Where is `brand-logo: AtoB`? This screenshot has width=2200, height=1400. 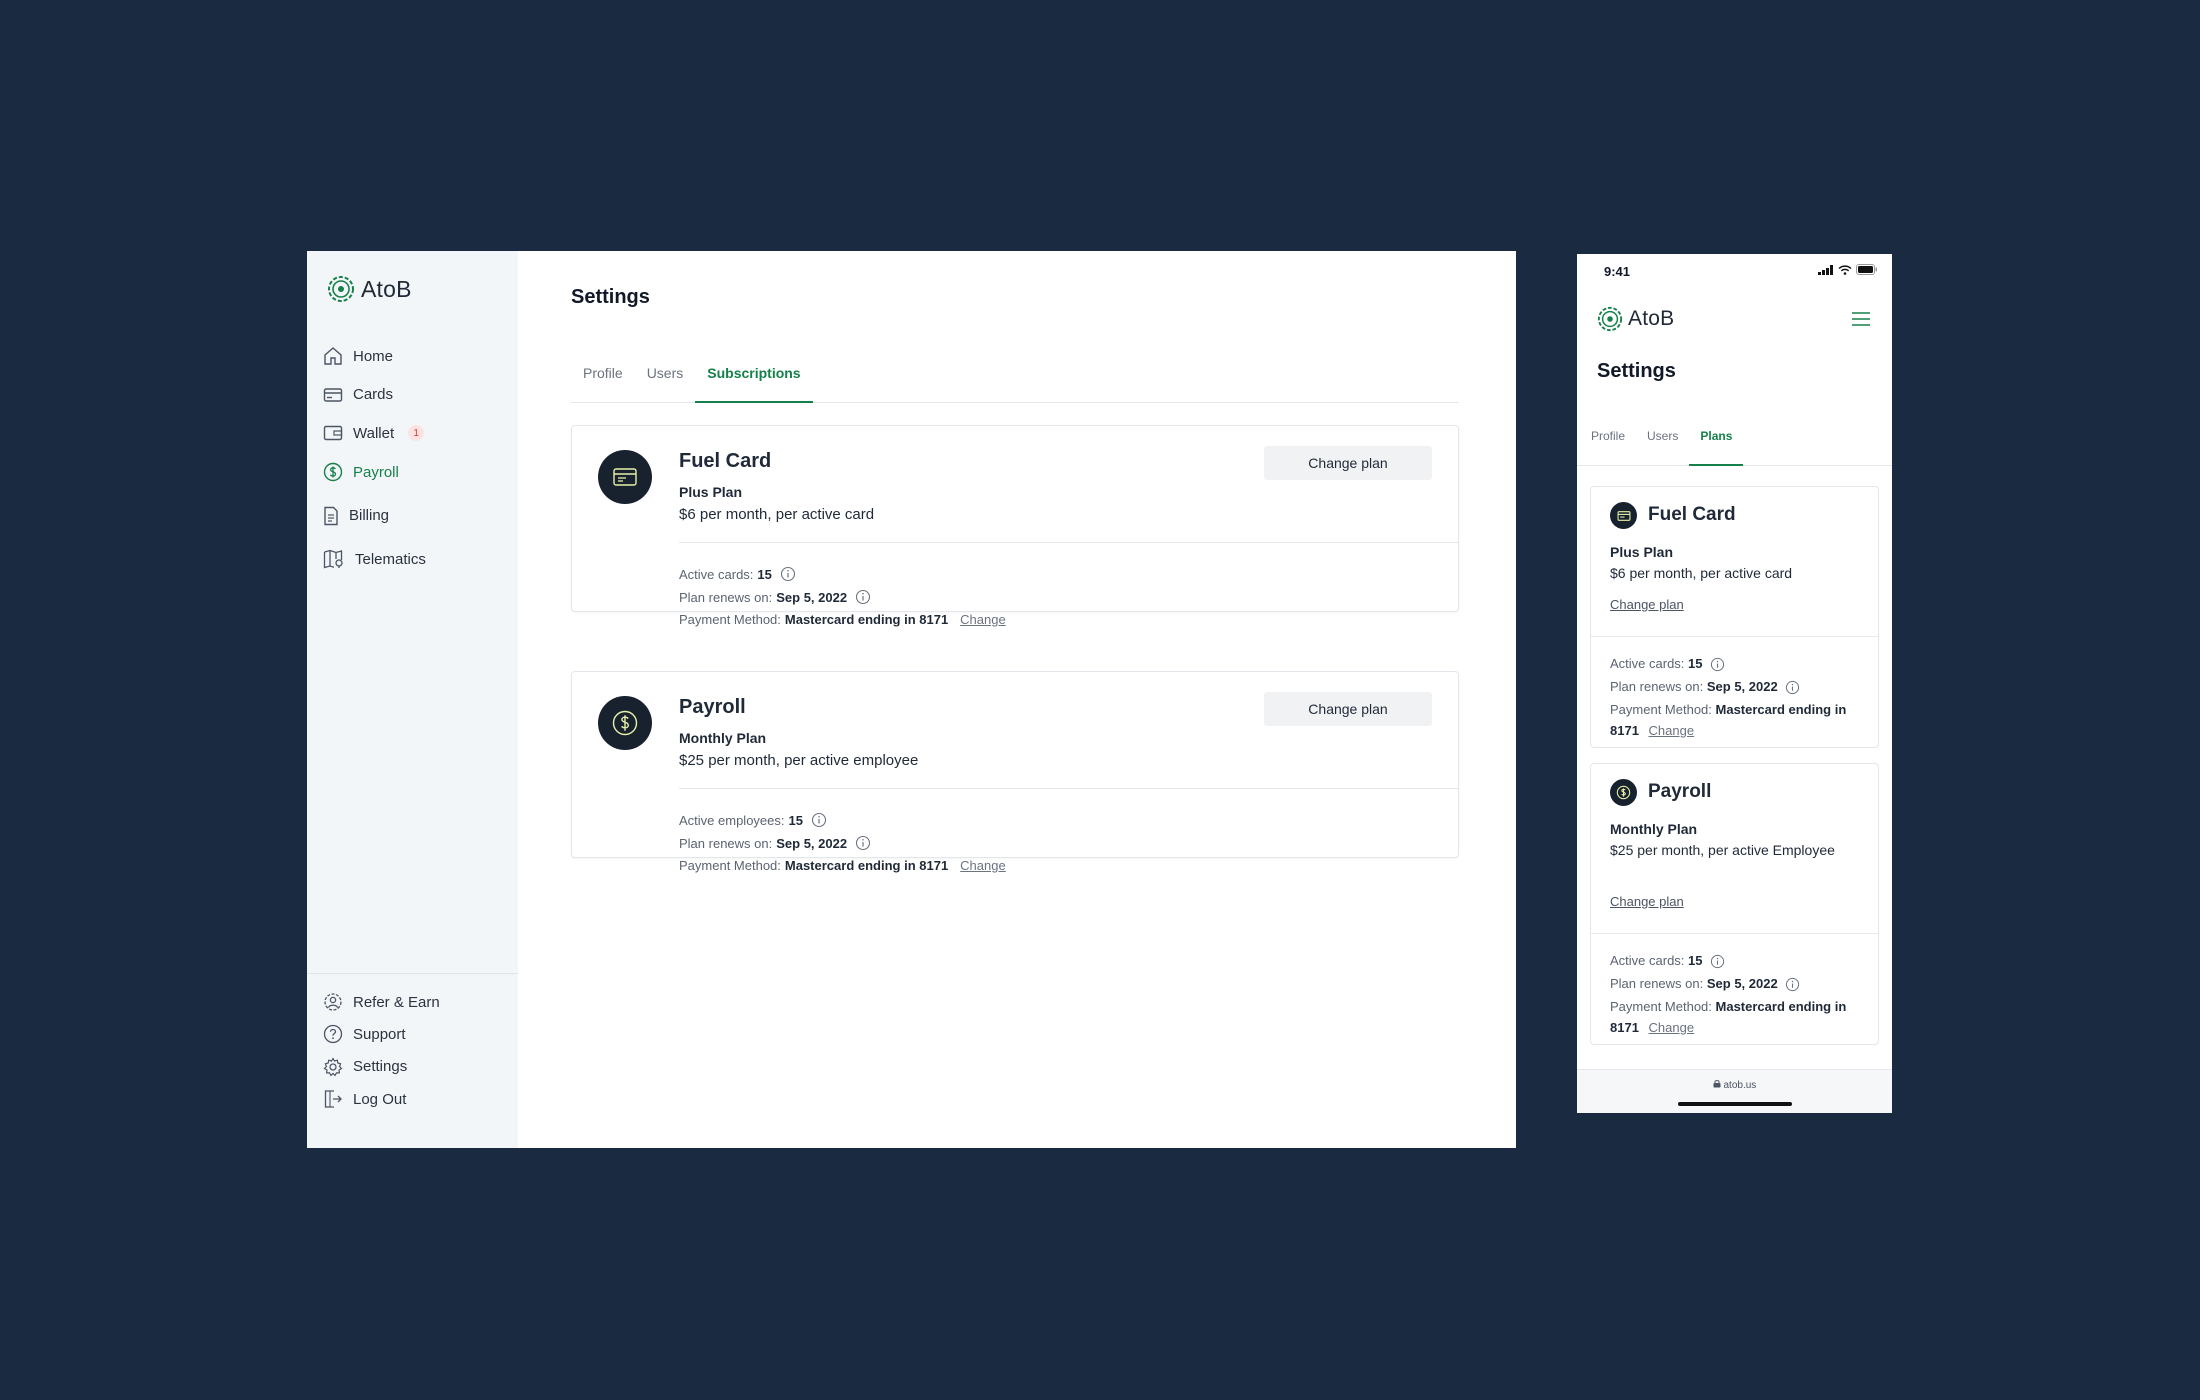 brand-logo: AtoB is located at coordinates (369, 289).